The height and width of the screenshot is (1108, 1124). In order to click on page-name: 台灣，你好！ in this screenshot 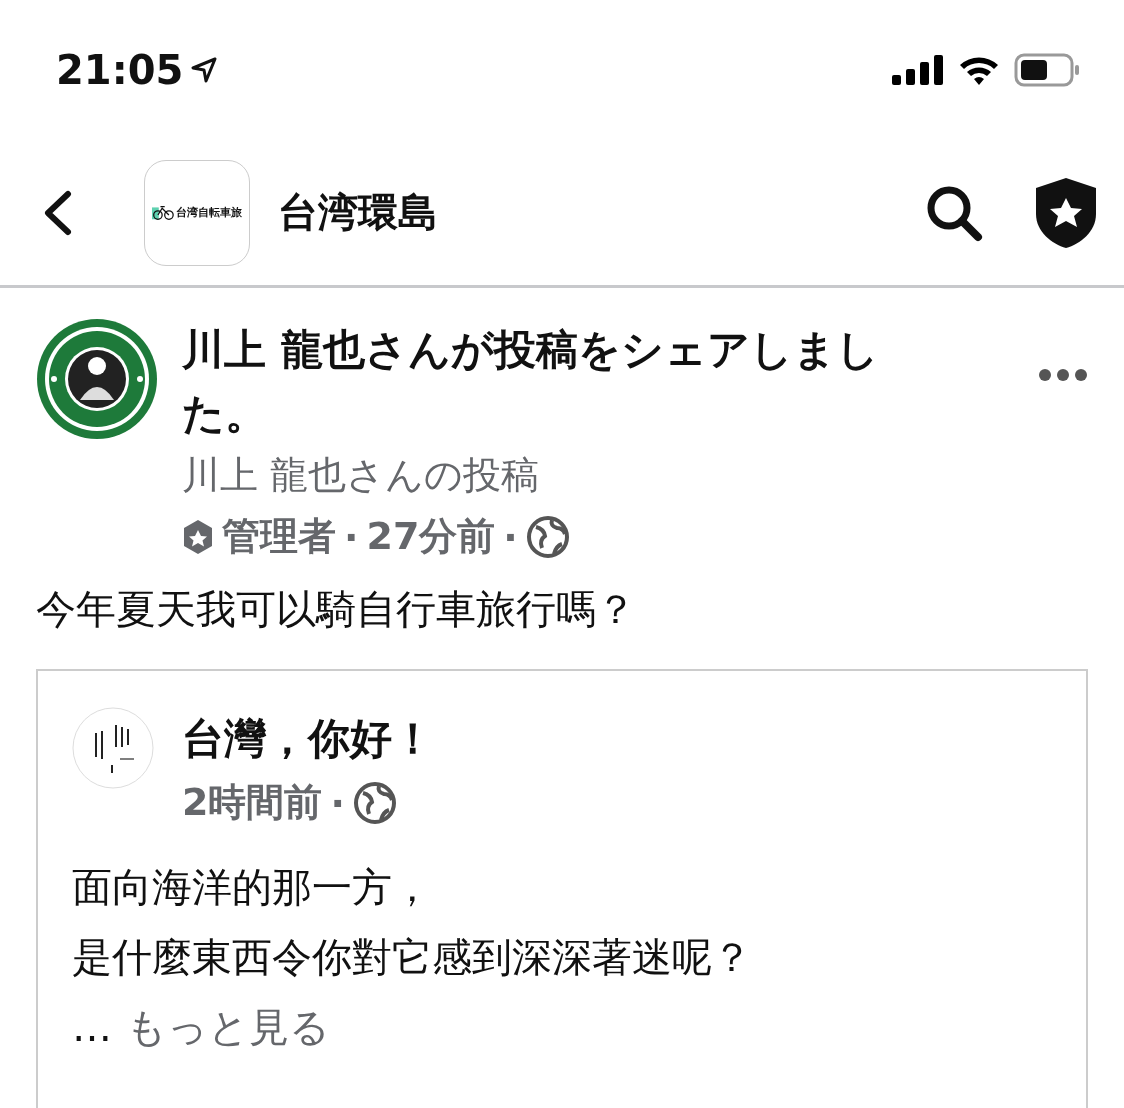, I will do `click(308, 739)`.